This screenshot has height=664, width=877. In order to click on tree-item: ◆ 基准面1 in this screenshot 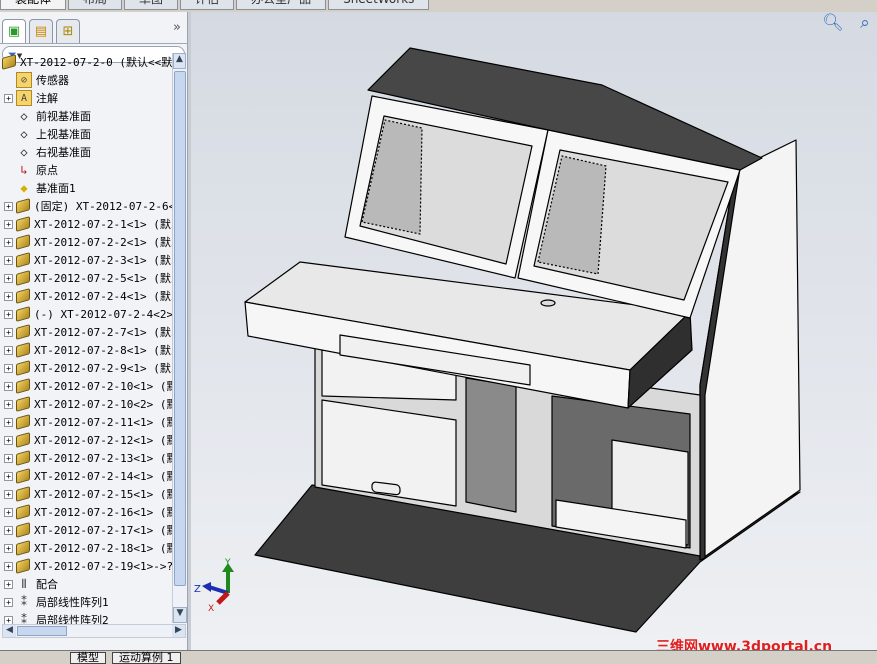, I will do `click(86, 188)`.